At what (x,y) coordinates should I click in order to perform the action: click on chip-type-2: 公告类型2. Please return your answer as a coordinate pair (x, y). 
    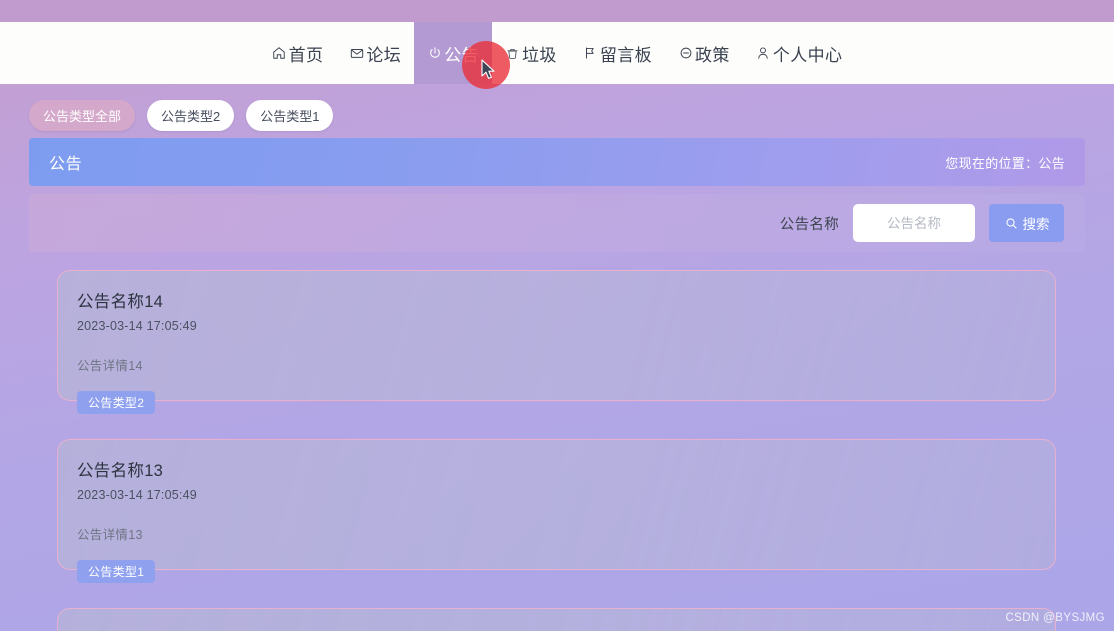
    Looking at the image, I should click on (191, 115).